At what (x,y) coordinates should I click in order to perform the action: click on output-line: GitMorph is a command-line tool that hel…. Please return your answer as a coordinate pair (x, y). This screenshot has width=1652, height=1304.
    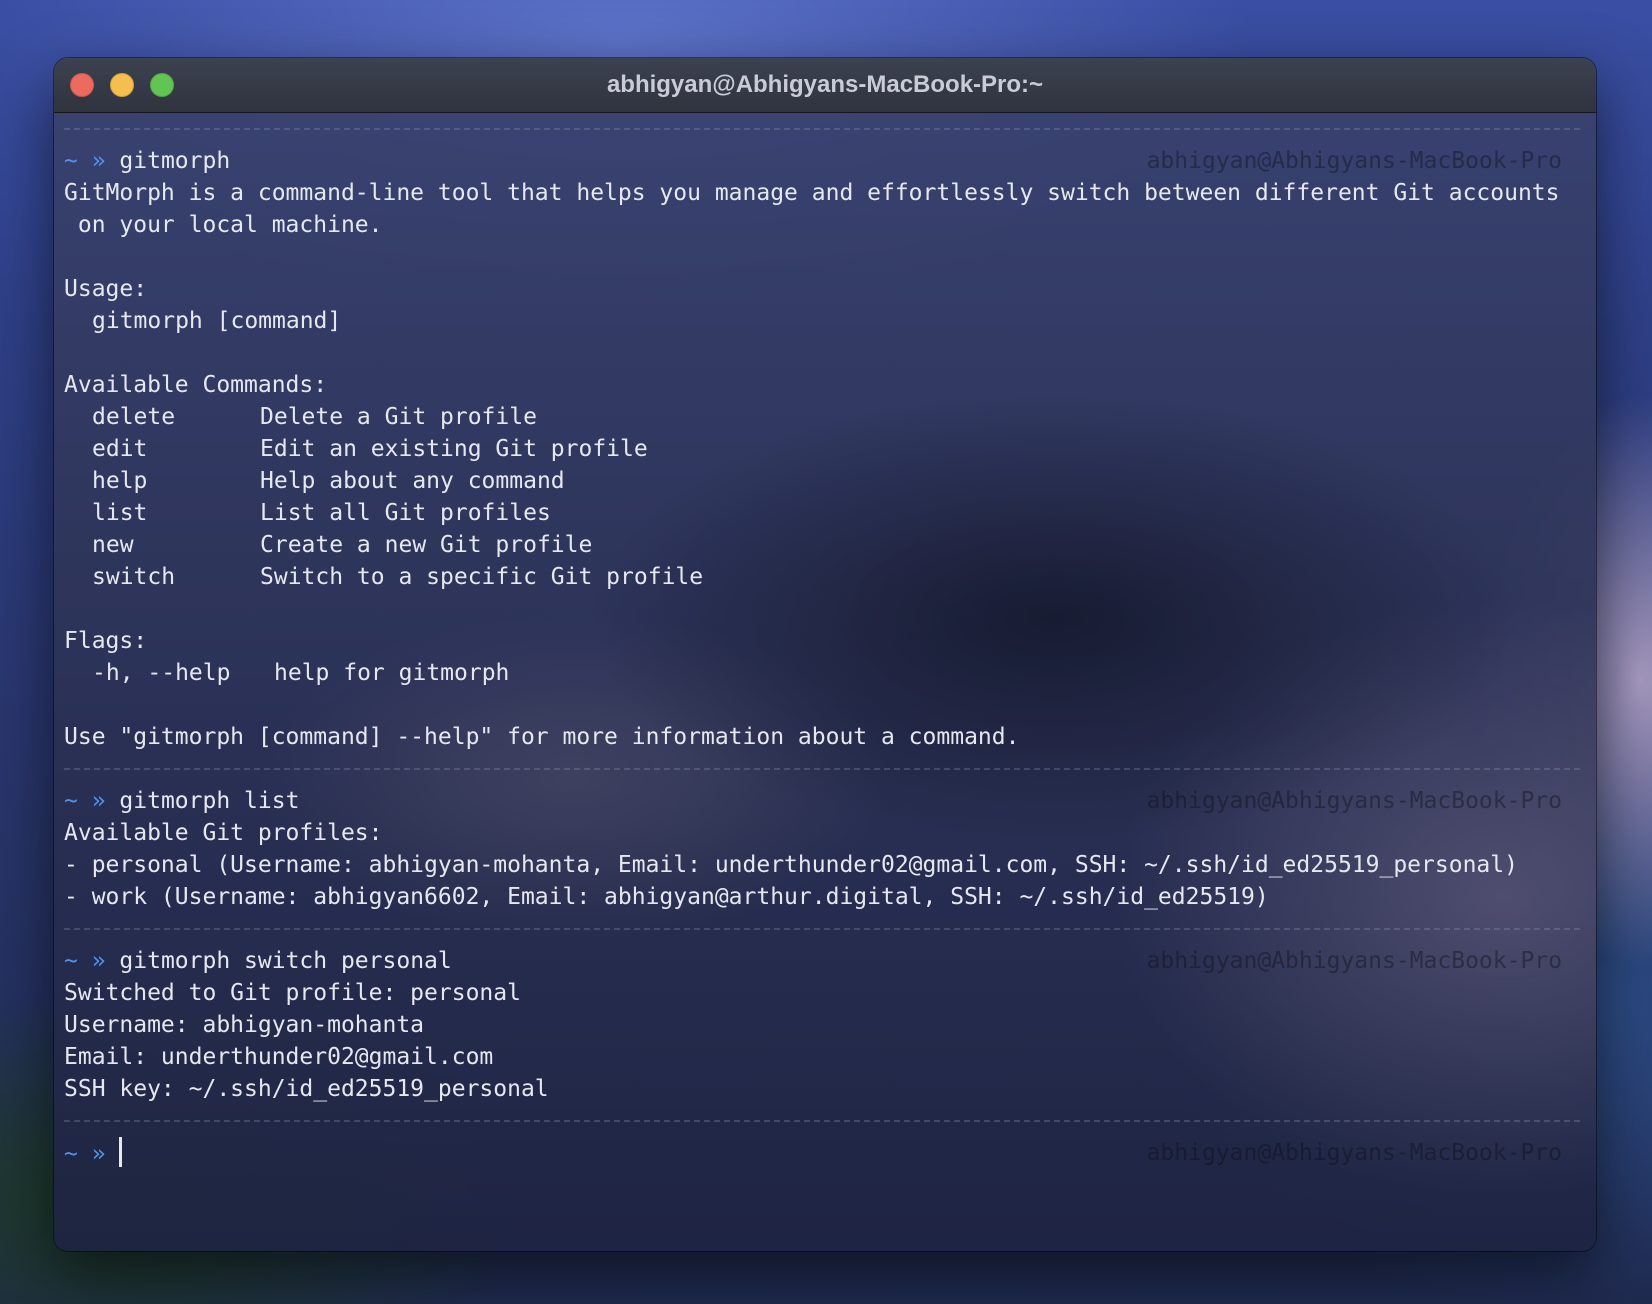
    Looking at the image, I should click on (812, 193).